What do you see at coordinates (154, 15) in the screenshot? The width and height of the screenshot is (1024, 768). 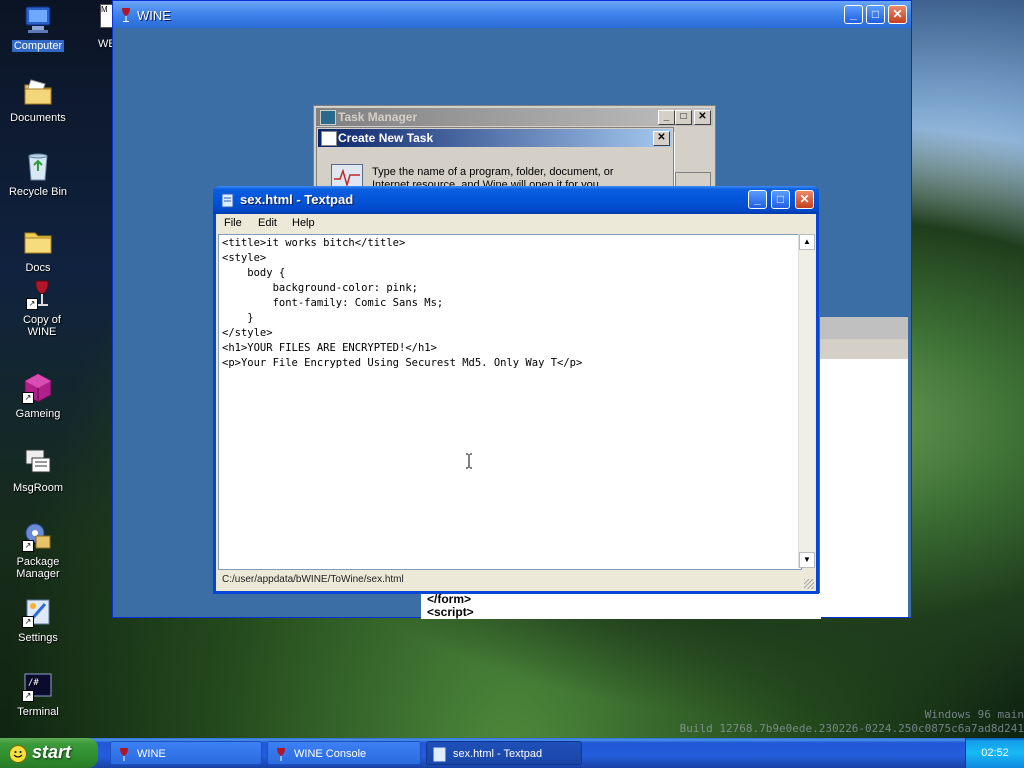 I see `wine-window-title: WINE` at bounding box center [154, 15].